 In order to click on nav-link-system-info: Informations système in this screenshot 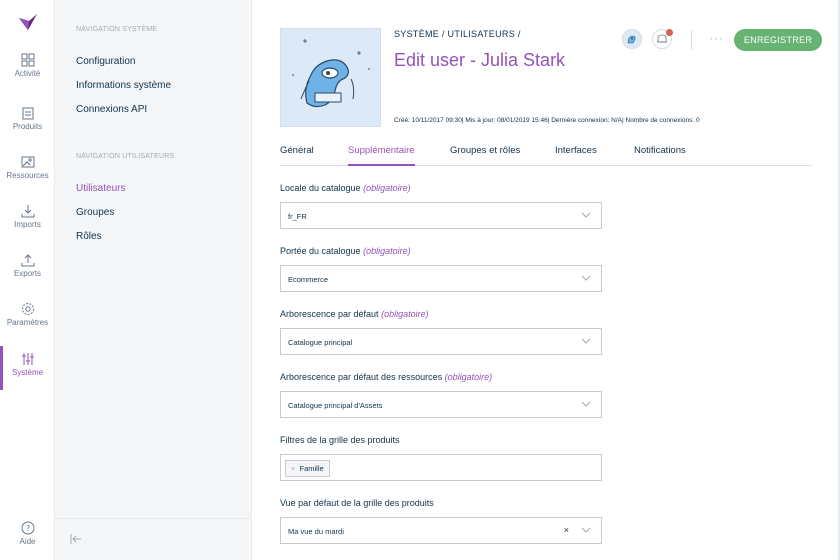, I will do `click(123, 85)`.